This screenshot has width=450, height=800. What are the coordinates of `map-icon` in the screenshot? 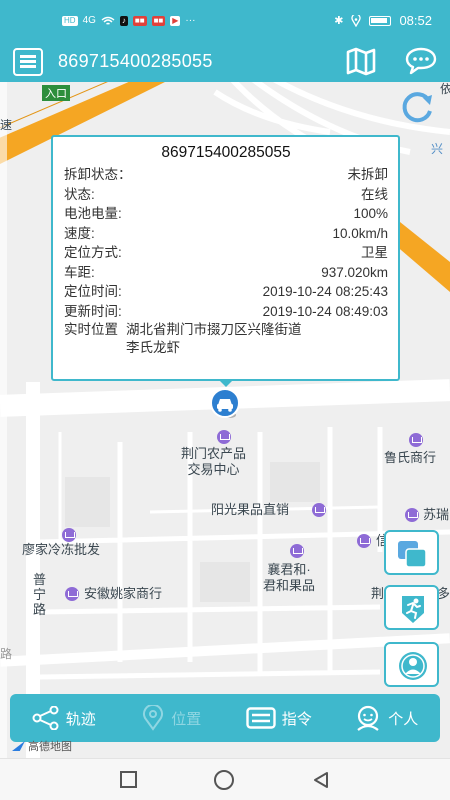 It's located at (361, 61).